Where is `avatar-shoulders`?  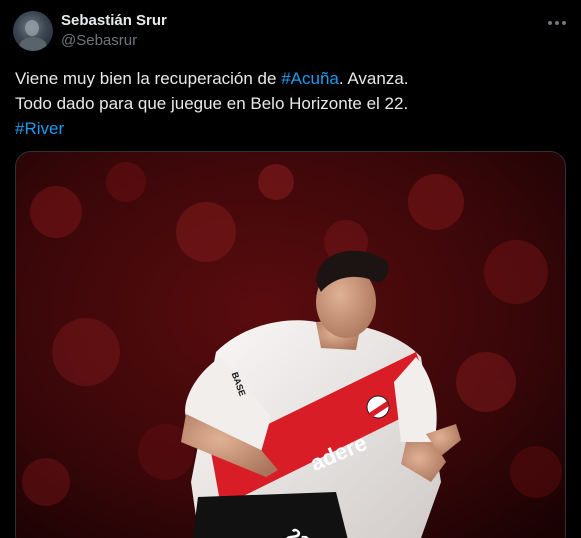
avatar-shoulders is located at coordinates (33, 44).